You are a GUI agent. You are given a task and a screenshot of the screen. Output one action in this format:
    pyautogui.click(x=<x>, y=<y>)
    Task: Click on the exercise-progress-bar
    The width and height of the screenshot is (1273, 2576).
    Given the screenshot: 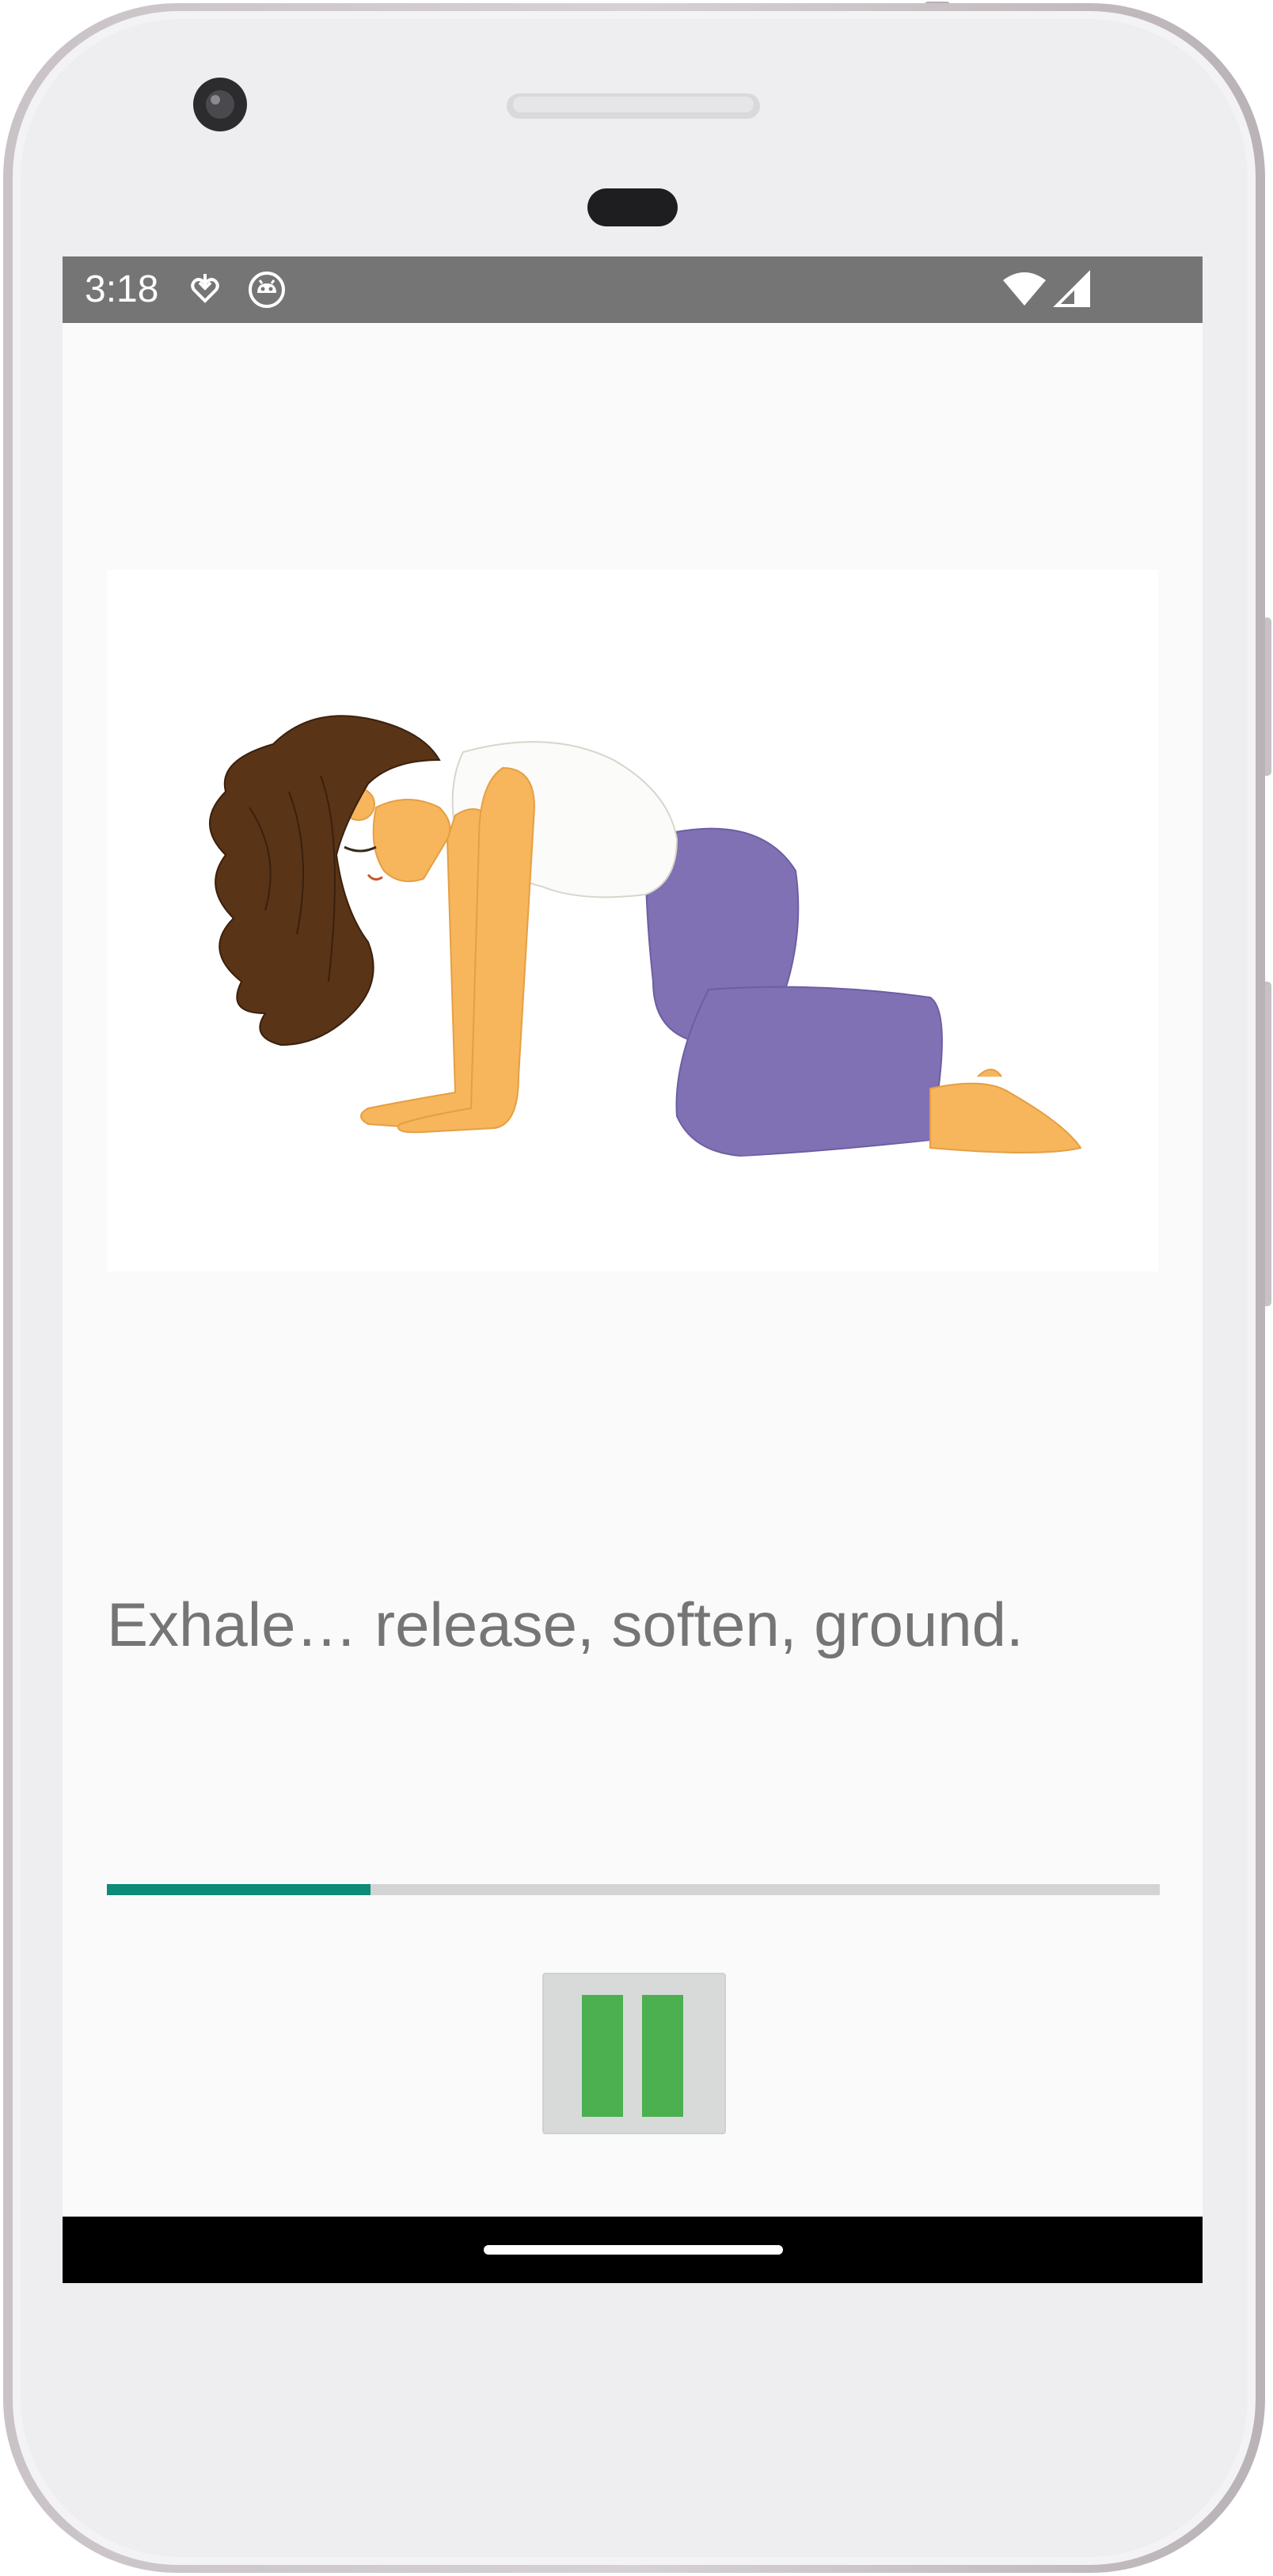 What is the action you would take?
    pyautogui.click(x=633, y=1889)
    